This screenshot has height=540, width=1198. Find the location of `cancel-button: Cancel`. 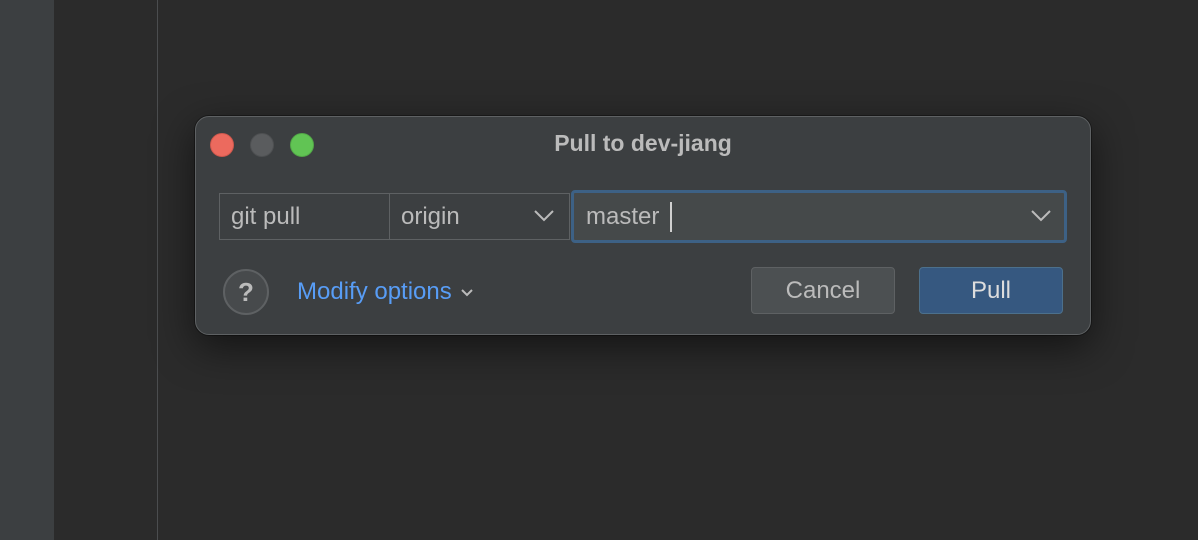

cancel-button: Cancel is located at coordinates (823, 290).